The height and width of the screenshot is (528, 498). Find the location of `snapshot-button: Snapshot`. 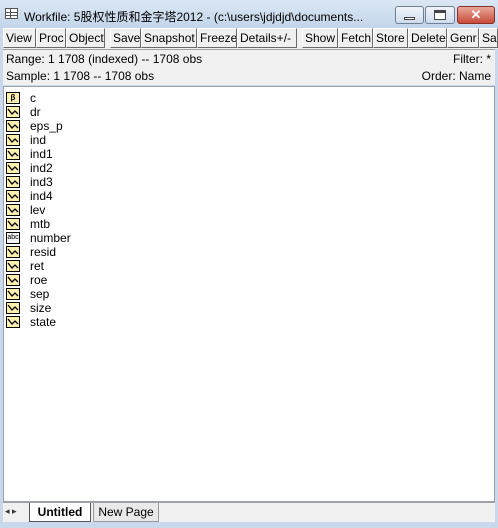

snapshot-button: Snapshot is located at coordinates (169, 38).